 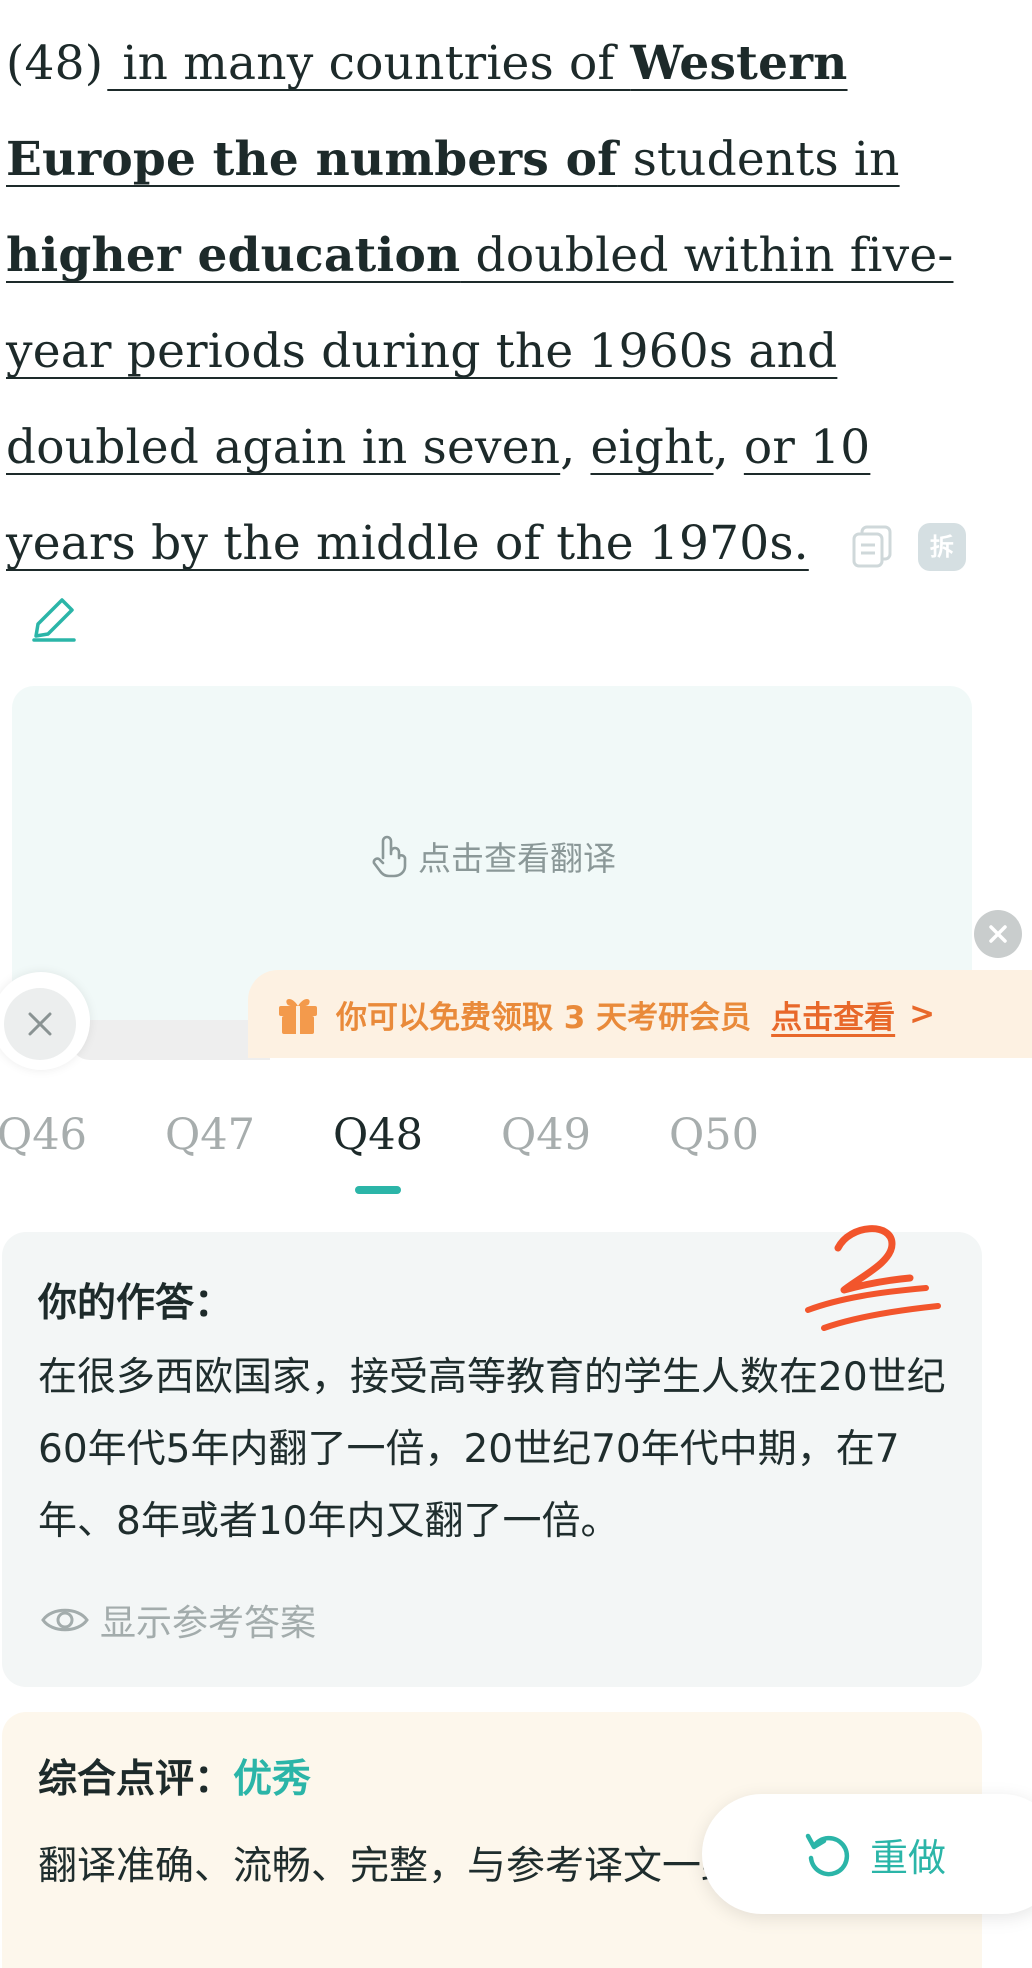 What do you see at coordinates (867, 1854) in the screenshot?
I see `redo-button: 重做` at bounding box center [867, 1854].